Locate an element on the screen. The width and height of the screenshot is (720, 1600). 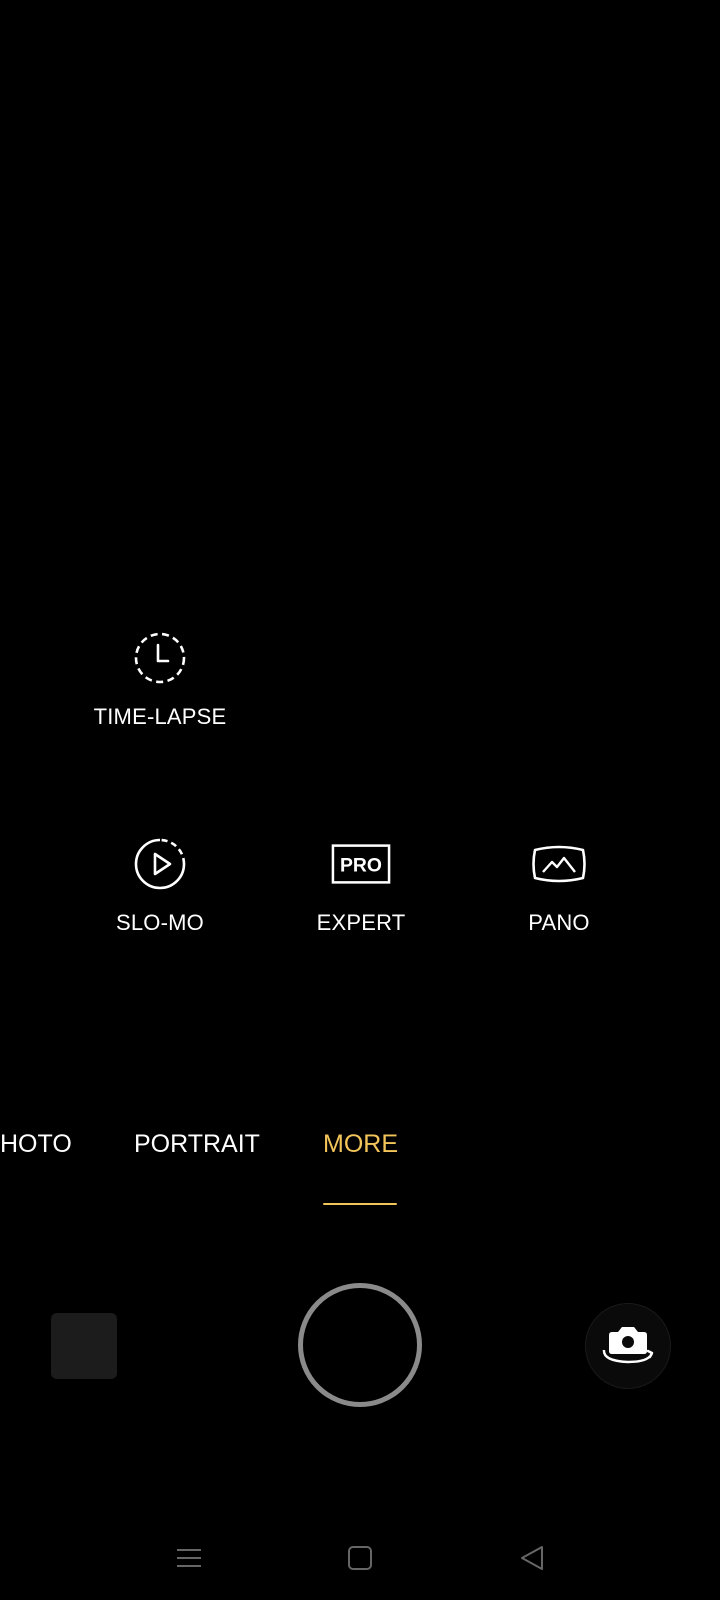
back-button is located at coordinates (532, 1560).